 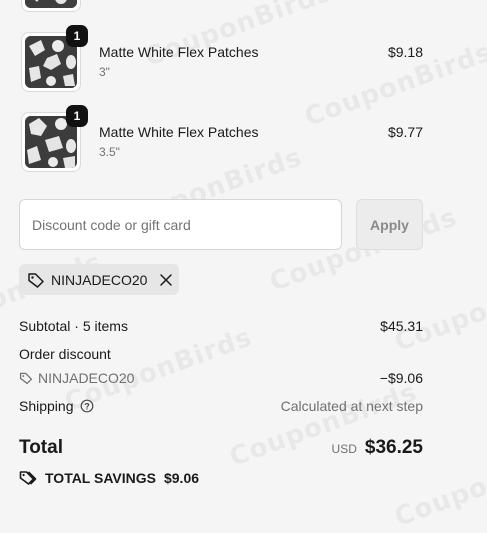 What do you see at coordinates (405, 132) in the screenshot?
I see `product-price: $9.77` at bounding box center [405, 132].